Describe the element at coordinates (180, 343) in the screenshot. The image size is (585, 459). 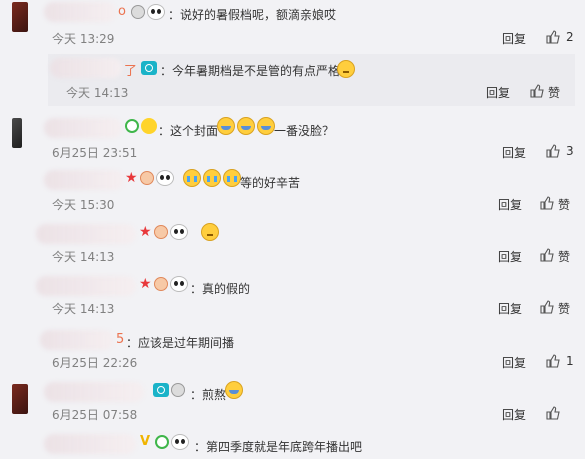
I see `comment-text: ：应该是过年期间播` at that location.